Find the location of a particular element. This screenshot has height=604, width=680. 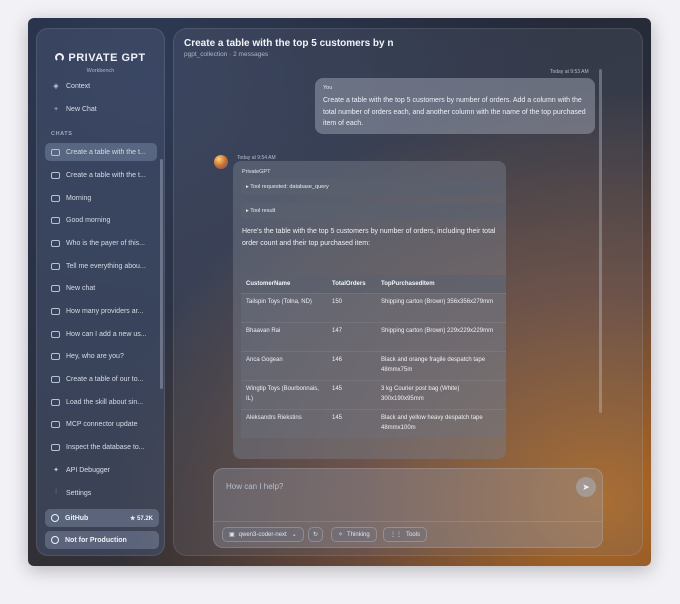

user-author: You is located at coordinates (328, 88).